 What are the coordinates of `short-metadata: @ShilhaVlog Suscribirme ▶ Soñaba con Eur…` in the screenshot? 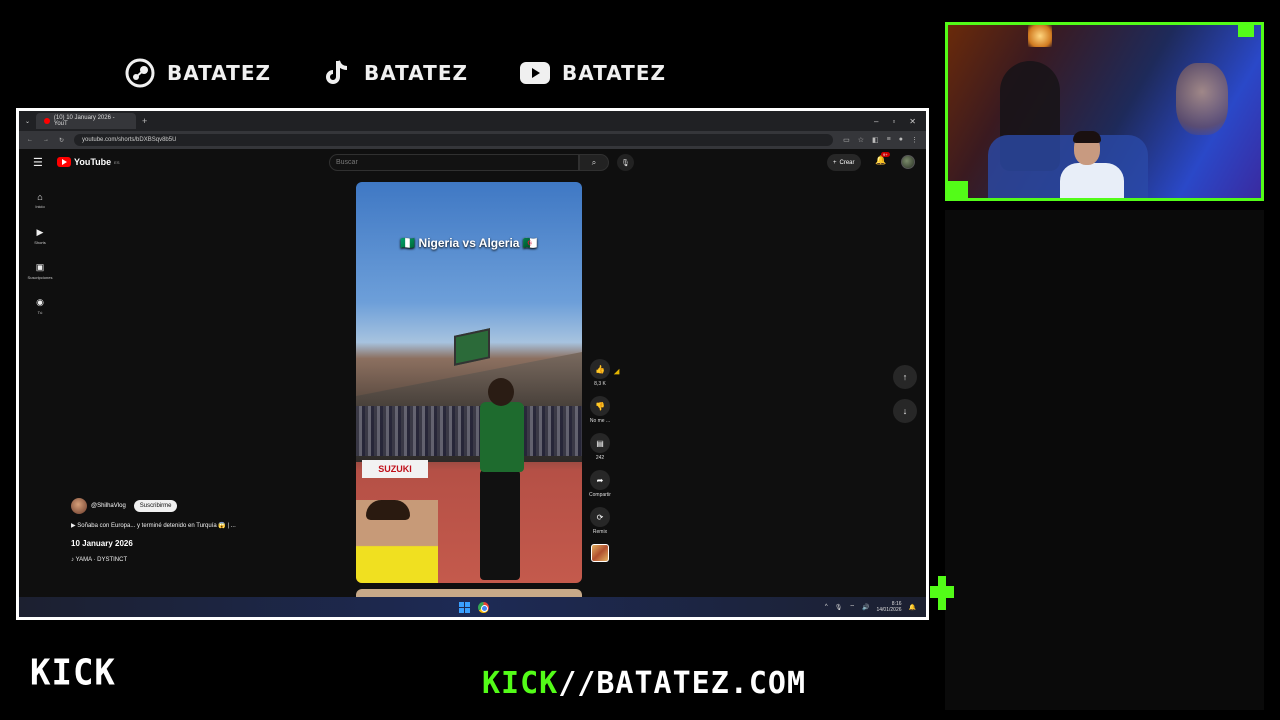 It's located at (191, 530).